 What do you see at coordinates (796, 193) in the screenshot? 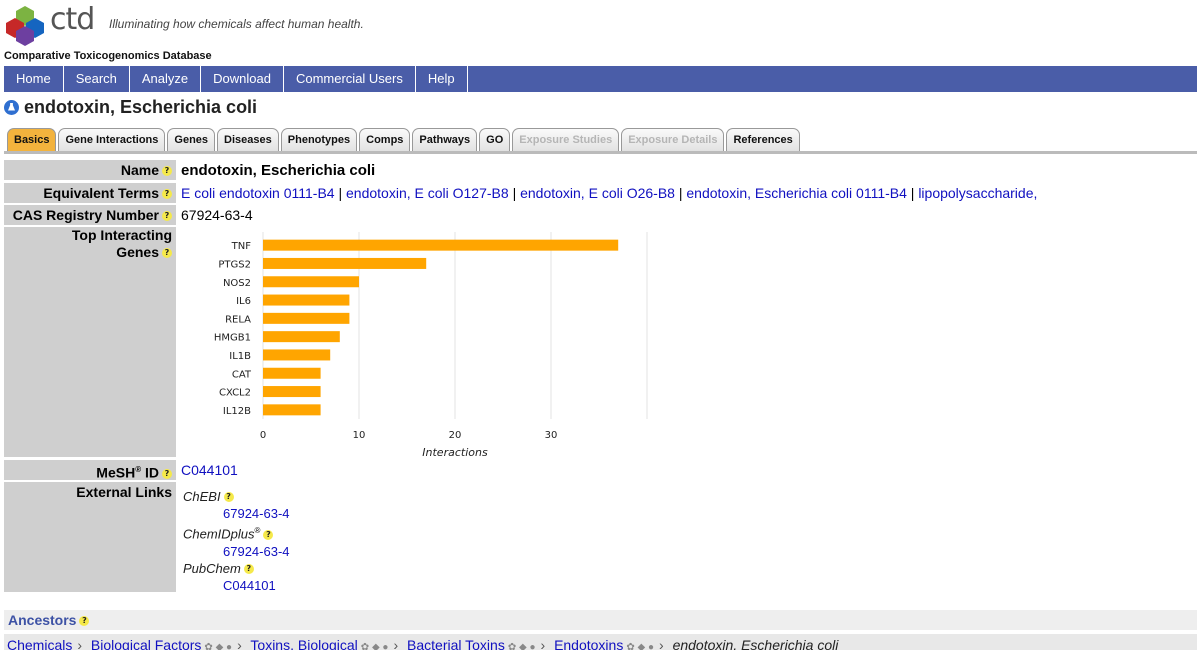
I see `equiv-term-link: endotoxin, Escherichia coli 0111-B4` at bounding box center [796, 193].